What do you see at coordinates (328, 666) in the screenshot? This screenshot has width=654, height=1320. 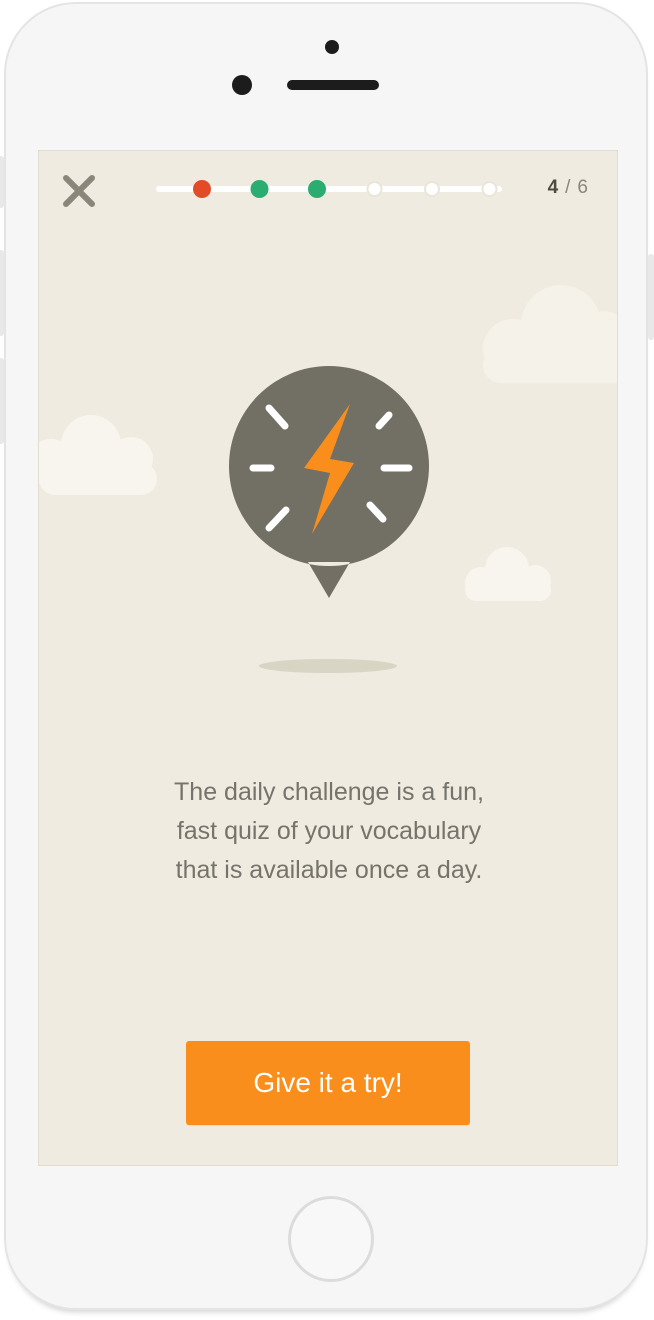 I see `icon-shadow` at bounding box center [328, 666].